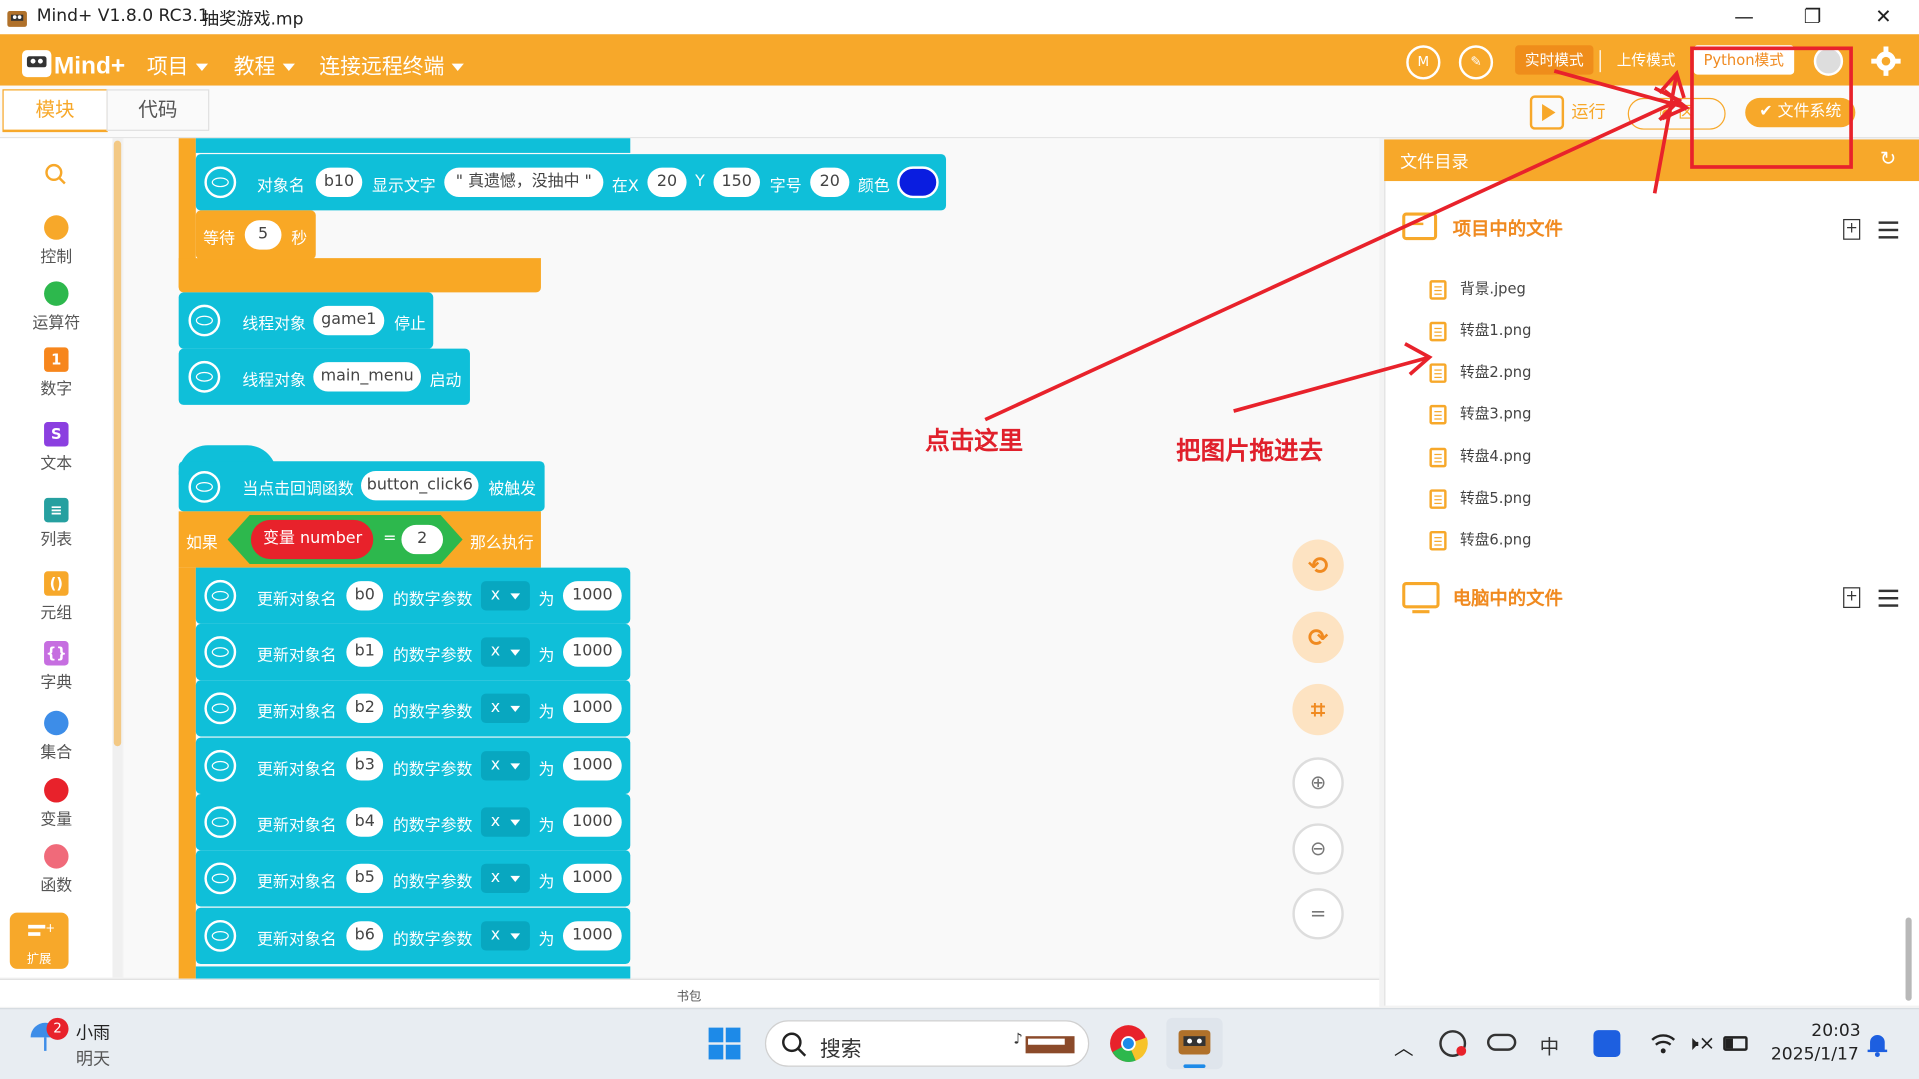 This screenshot has width=1919, height=1079. I want to click on mindplus-icon, so click(1194, 1042).